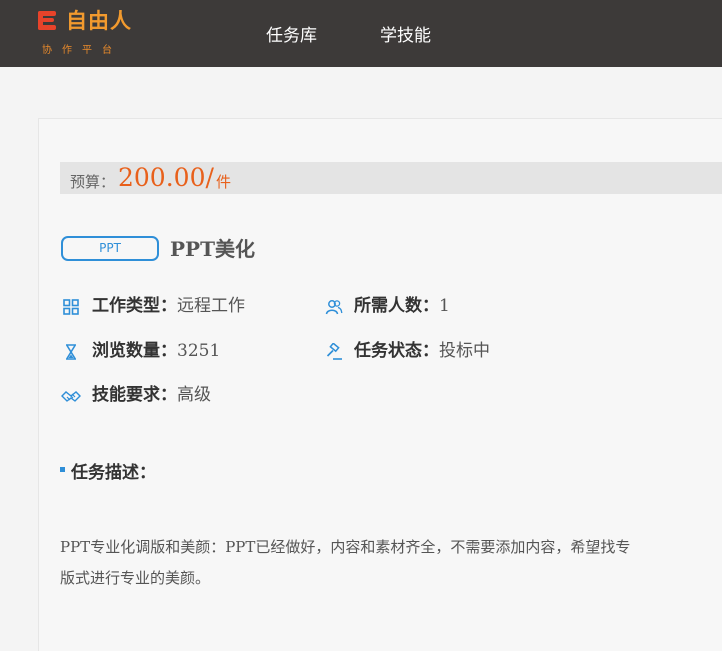  I want to click on people-needed-value: 1, so click(444, 306).